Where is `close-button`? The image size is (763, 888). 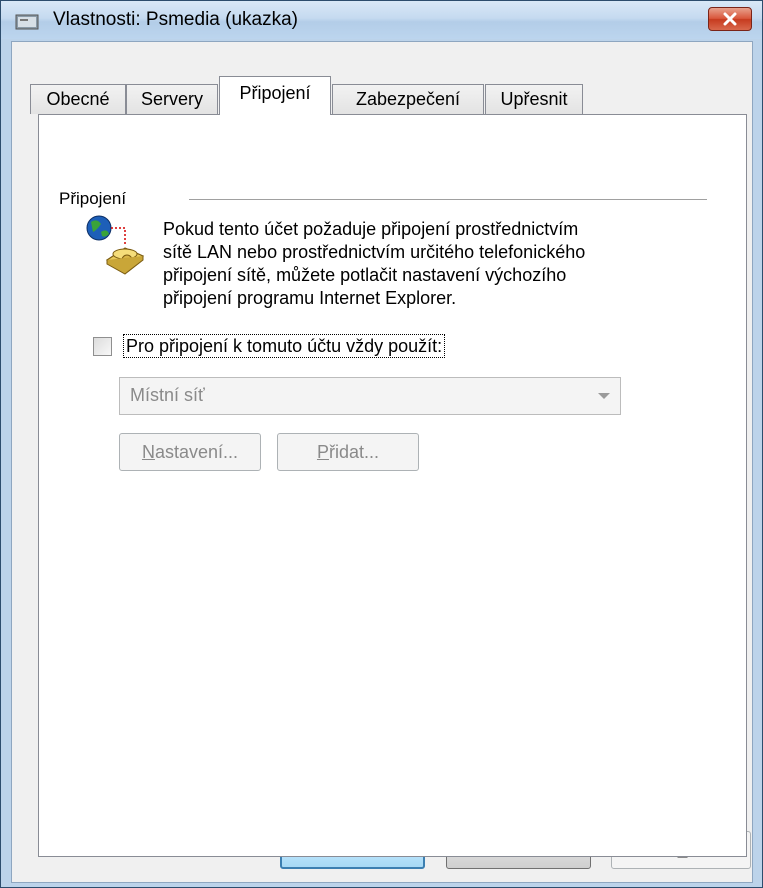 close-button is located at coordinates (730, 19).